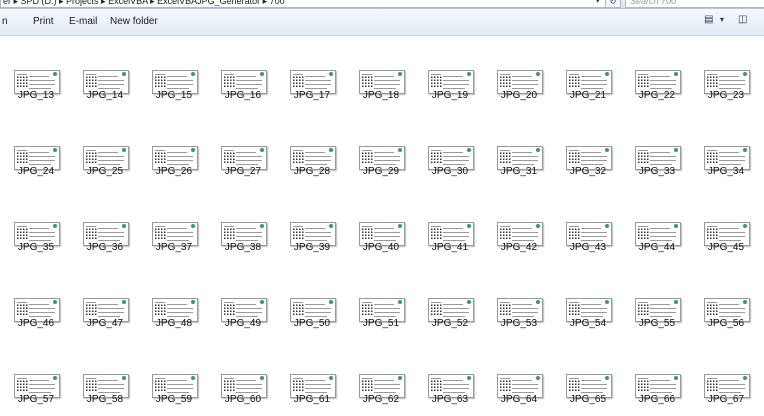 Image resolution: width=764 pixels, height=416 pixels. I want to click on file-item: JPG_60, so click(243, 379).